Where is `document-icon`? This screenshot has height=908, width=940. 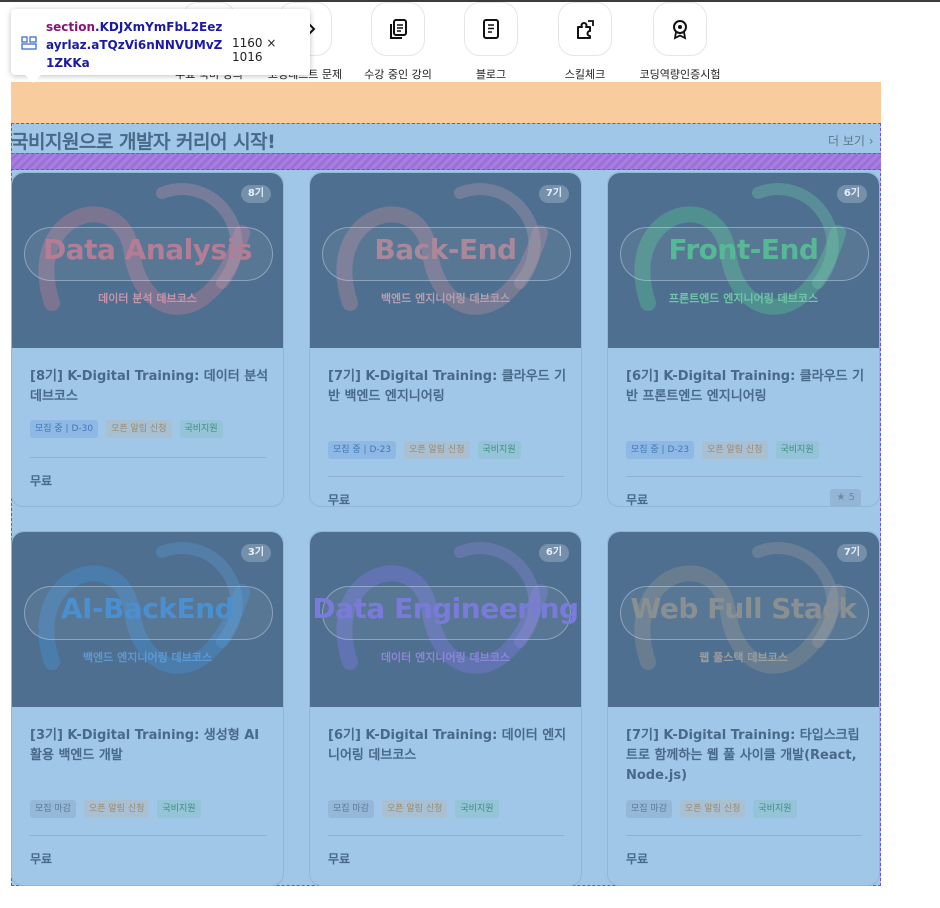 document-icon is located at coordinates (491, 29).